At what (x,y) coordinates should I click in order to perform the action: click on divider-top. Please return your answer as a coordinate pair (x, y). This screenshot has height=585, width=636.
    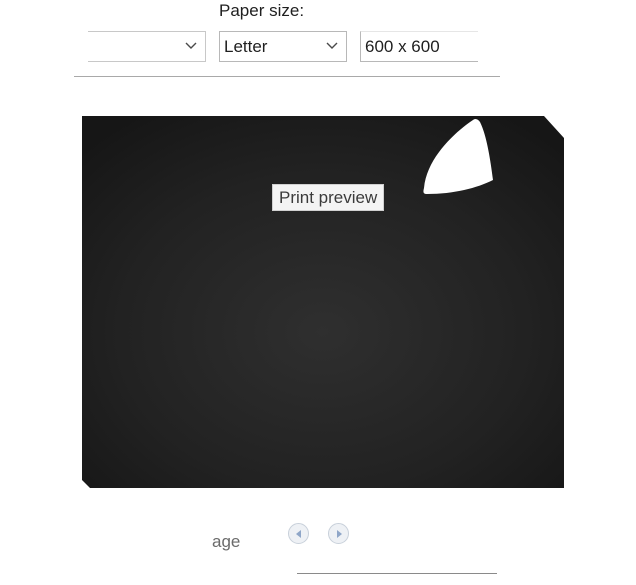
    Looking at the image, I should click on (287, 76).